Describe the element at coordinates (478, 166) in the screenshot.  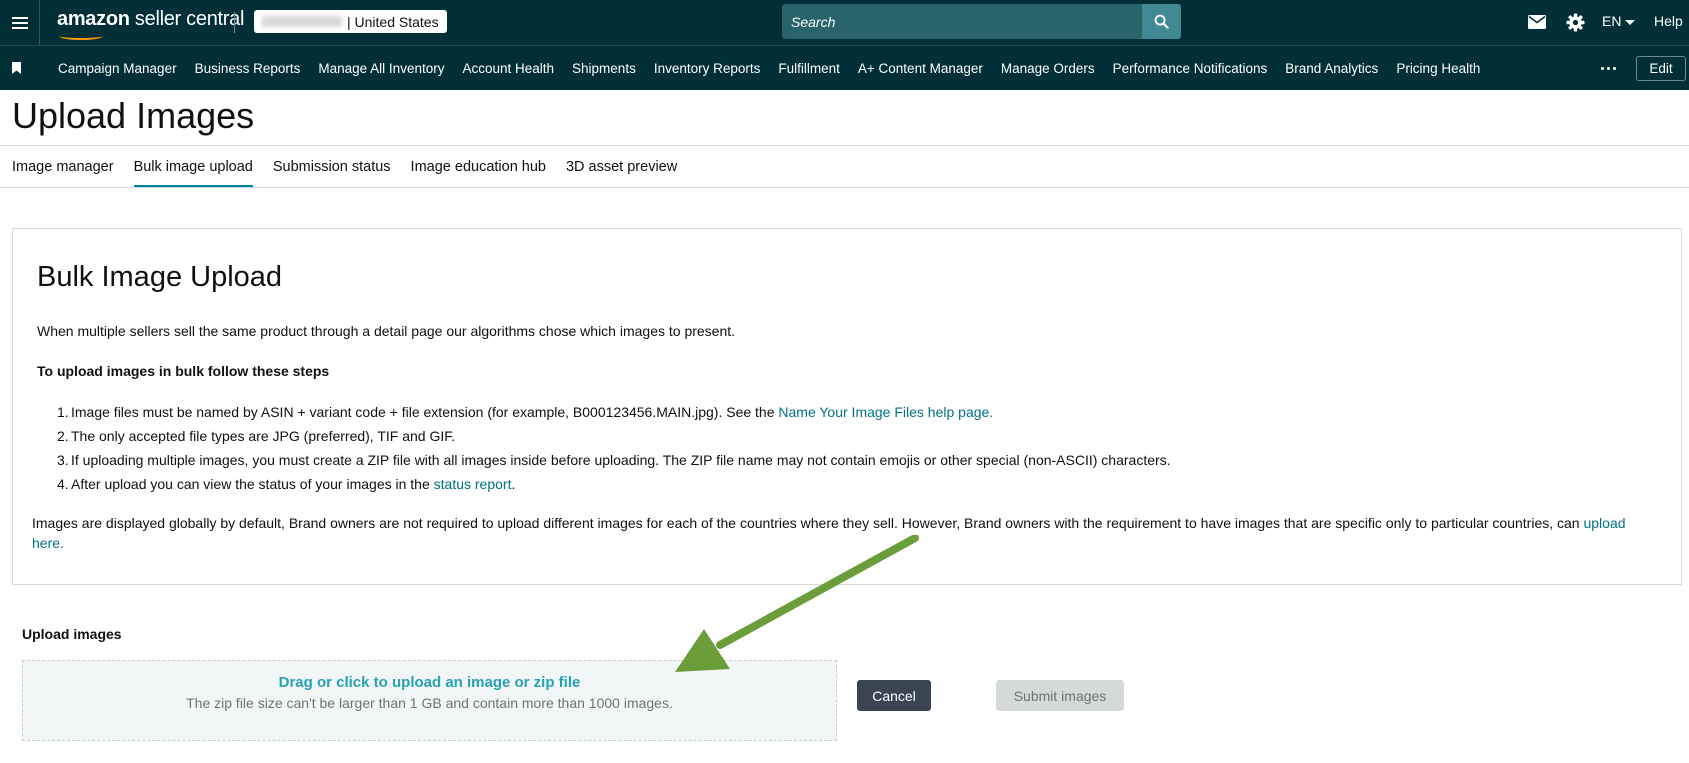
I see `tab-image-education-hub: Image education hub` at that location.